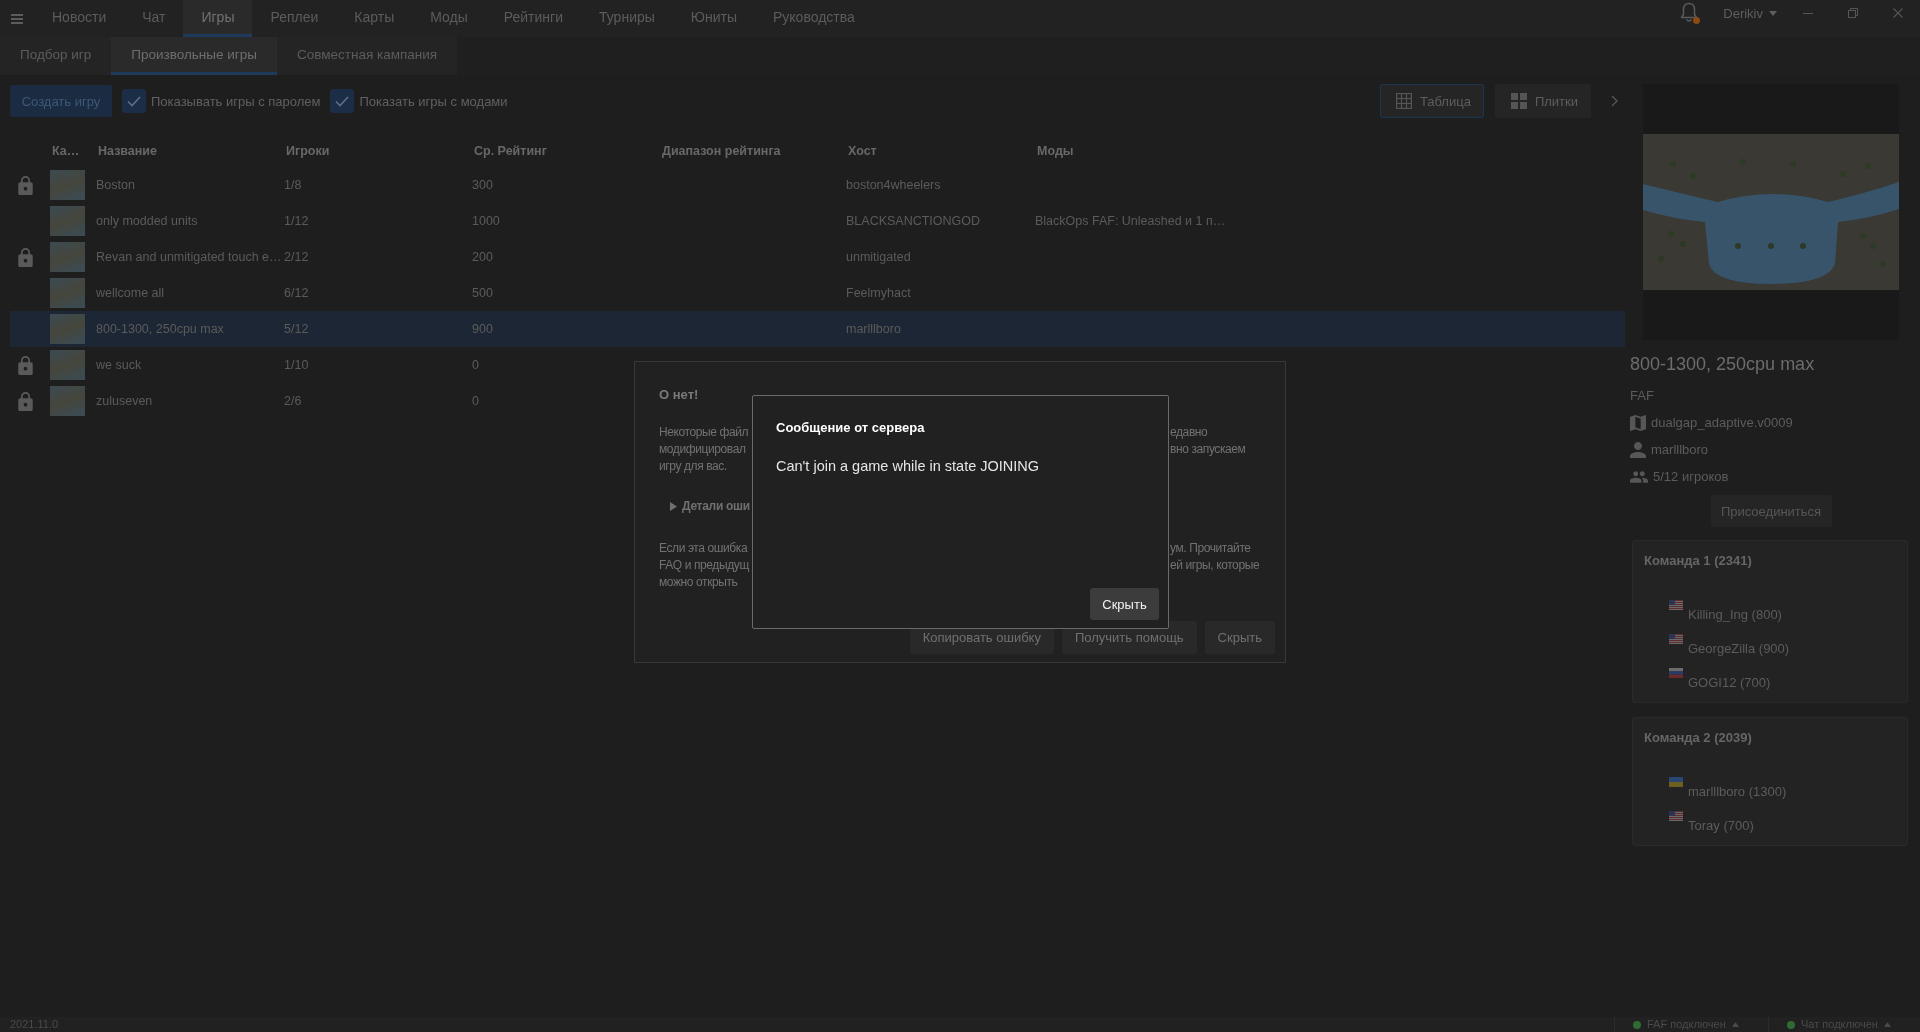  I want to click on tricolor-flag-icon, so click(1676, 673).